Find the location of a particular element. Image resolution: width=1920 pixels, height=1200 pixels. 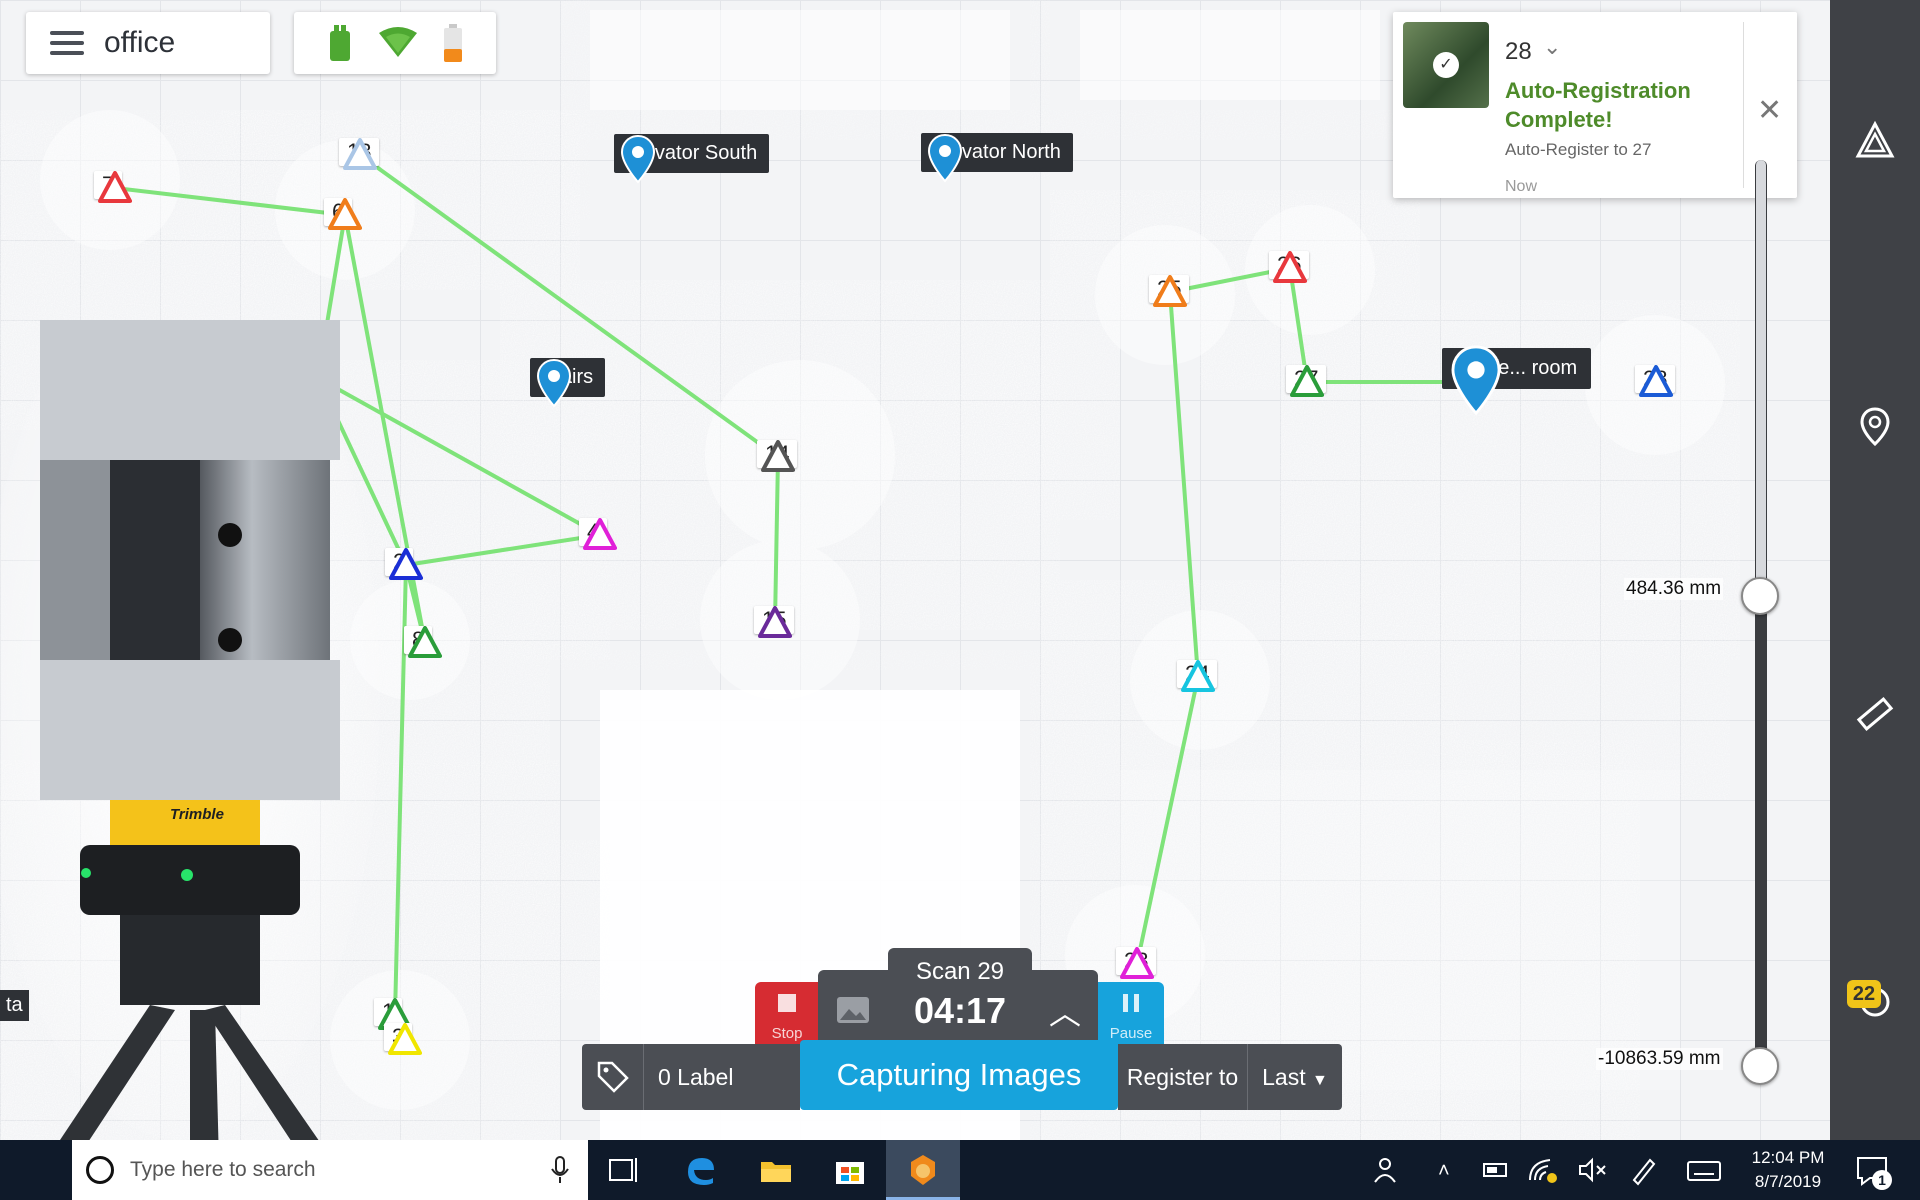

scan-marker-26: 26 is located at coordinates (1289, 267).